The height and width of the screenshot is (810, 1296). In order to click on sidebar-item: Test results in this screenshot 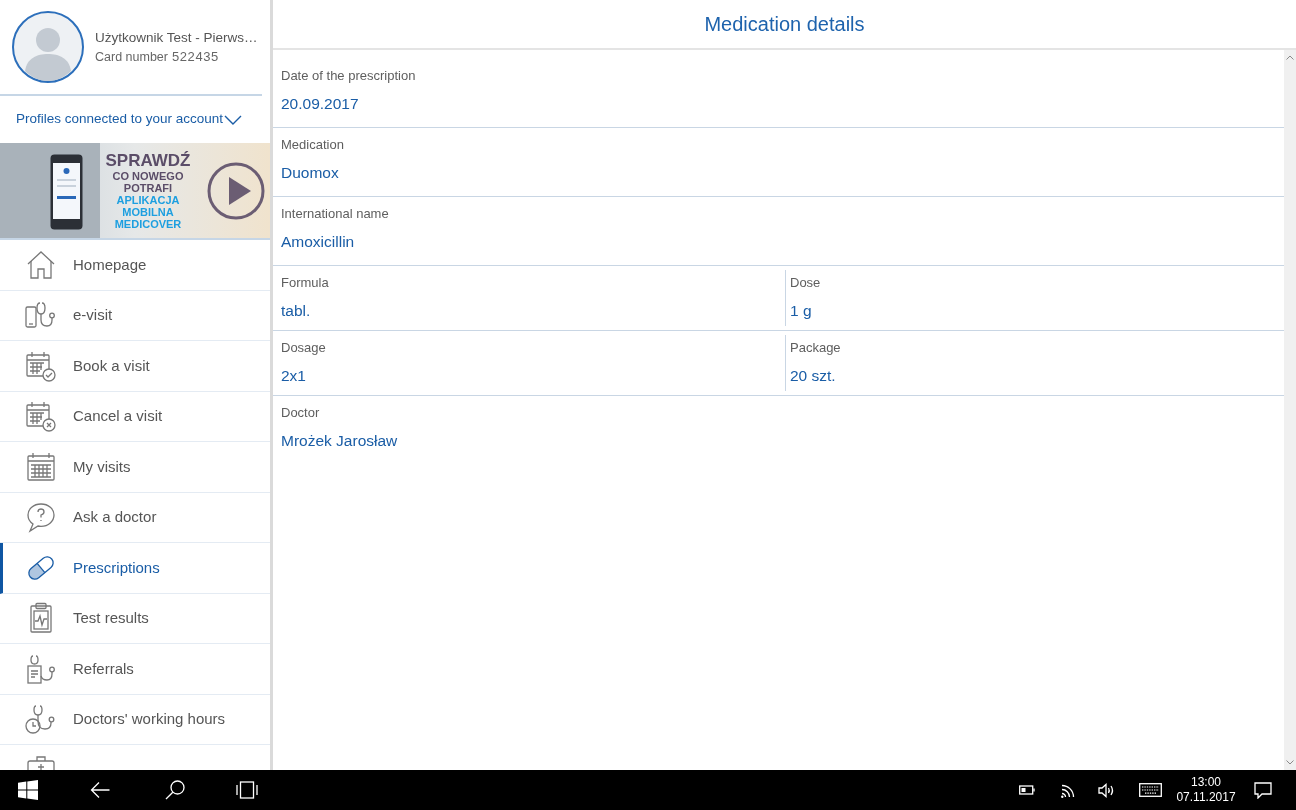, I will do `click(135, 618)`.